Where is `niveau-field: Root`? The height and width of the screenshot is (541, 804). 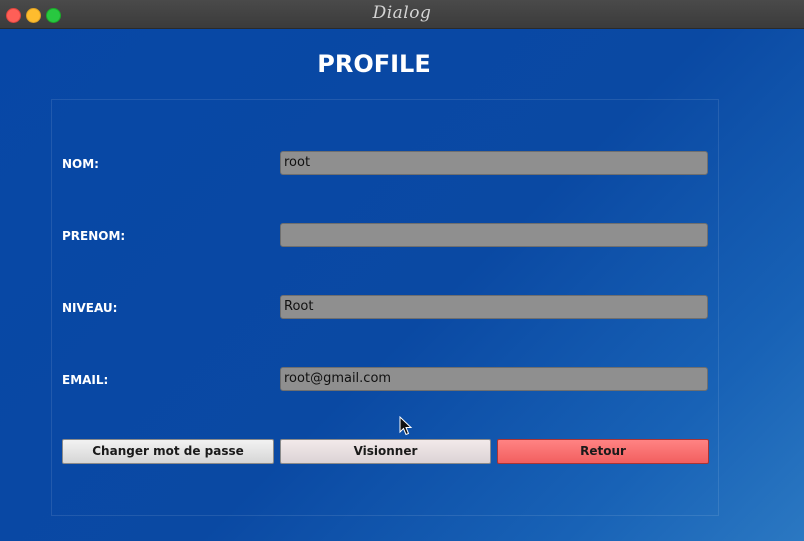 niveau-field: Root is located at coordinates (494, 307).